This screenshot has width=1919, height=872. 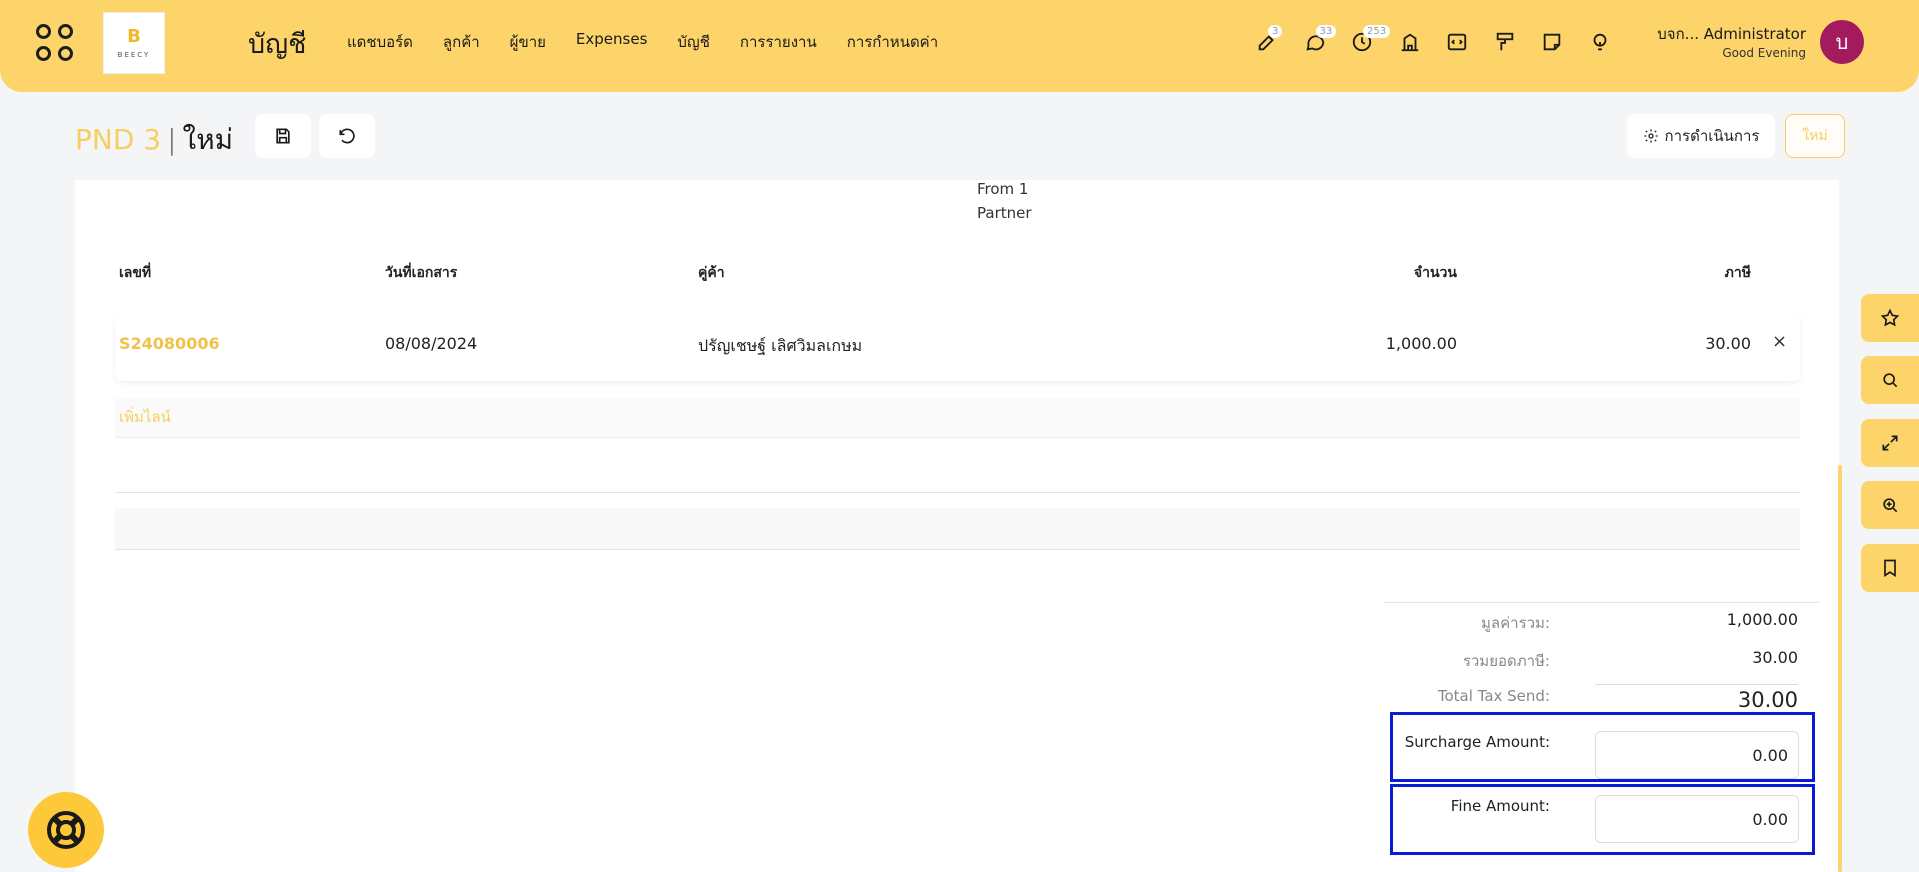 I want to click on gear-icon, so click(x=1650, y=136).